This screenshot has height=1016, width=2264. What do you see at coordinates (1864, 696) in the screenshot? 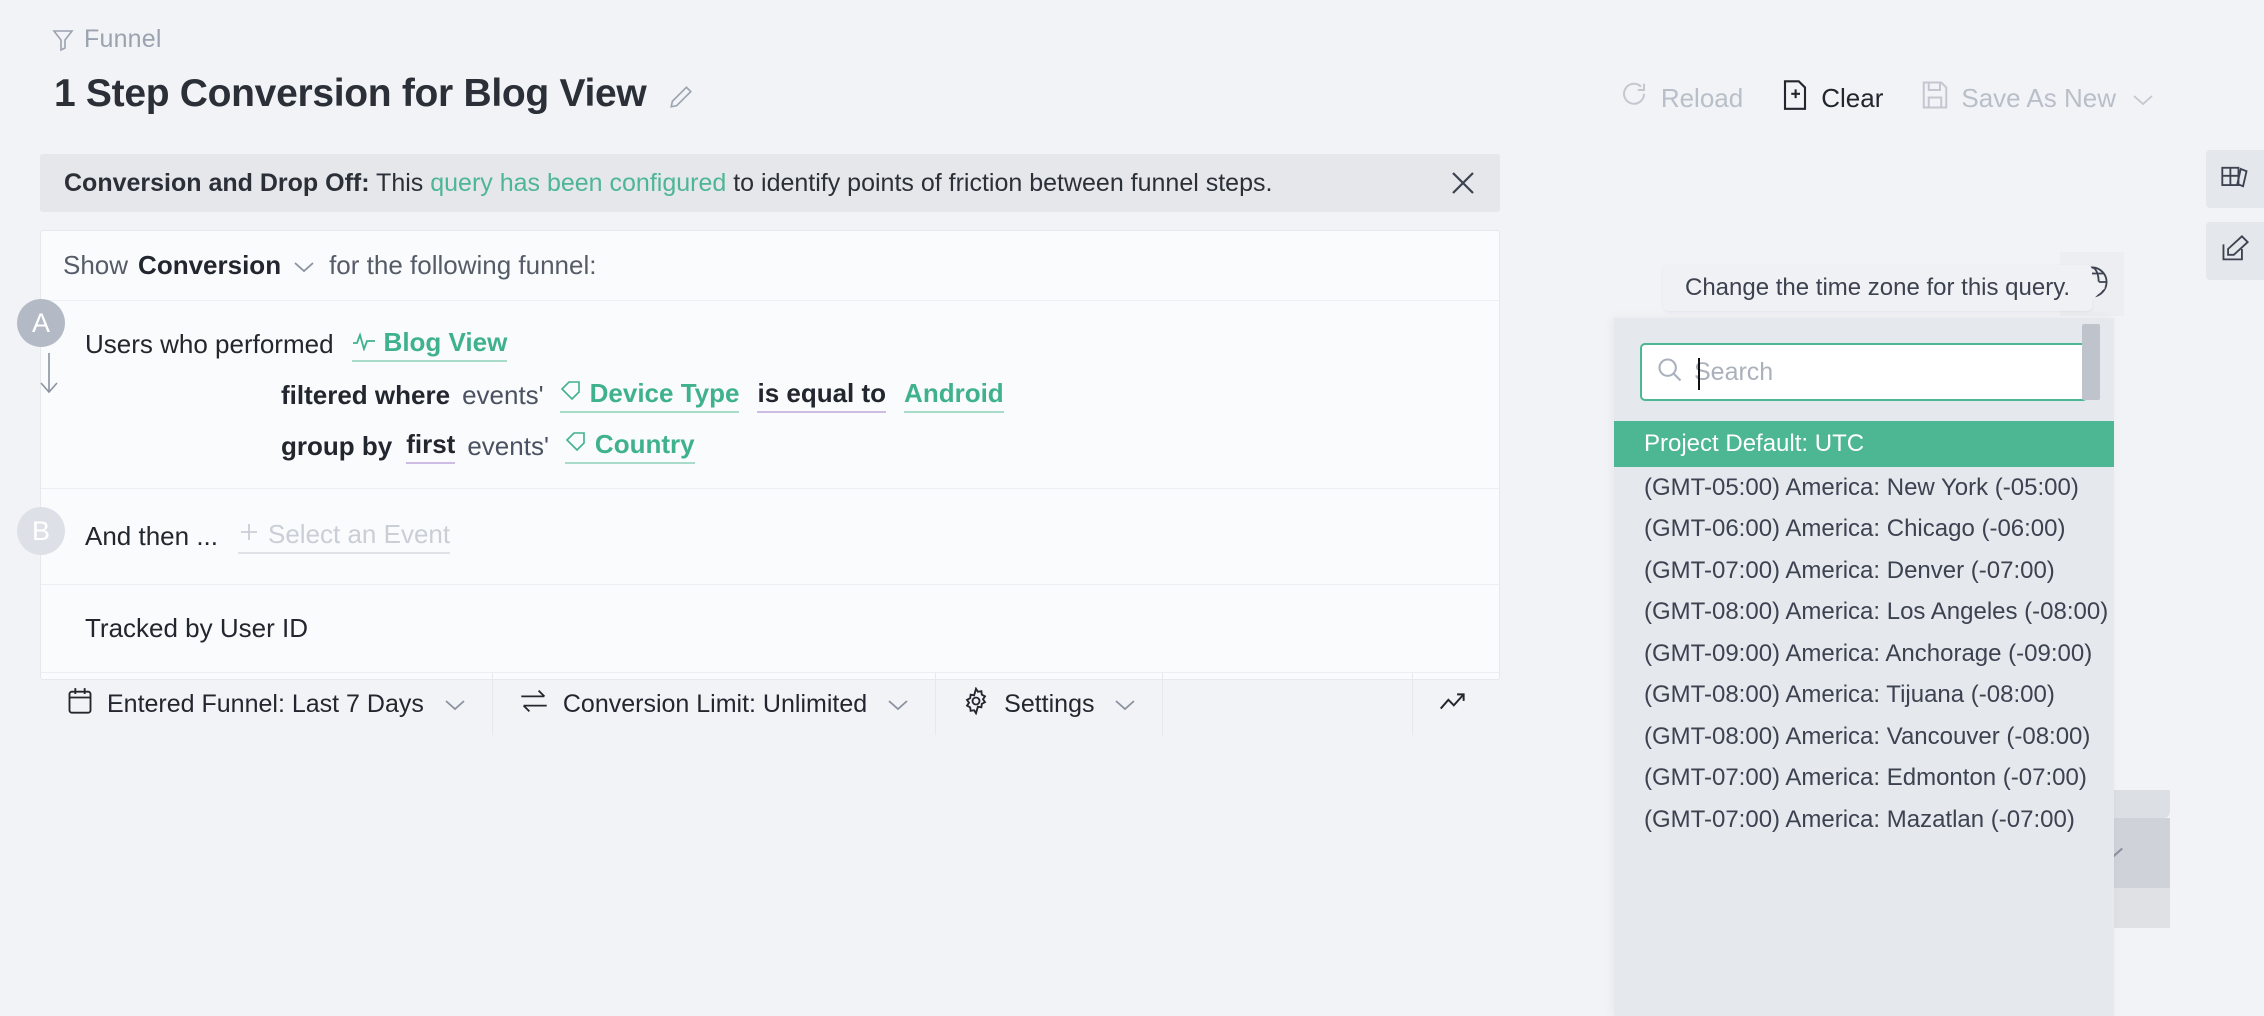
I see `timezone-option: (GMT-08:00) America: Tijuana (-08:00)` at bounding box center [1864, 696].